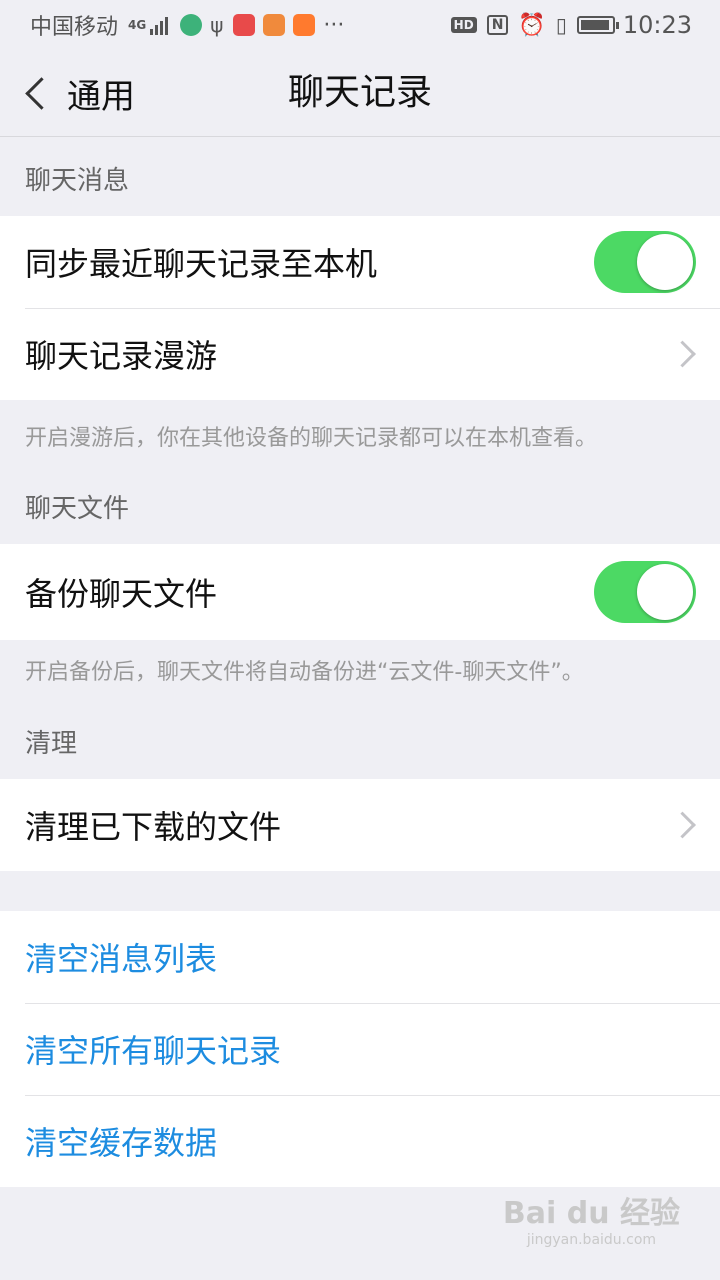  What do you see at coordinates (217, 25) in the screenshot?
I see `usb-icon: ψ` at bounding box center [217, 25].